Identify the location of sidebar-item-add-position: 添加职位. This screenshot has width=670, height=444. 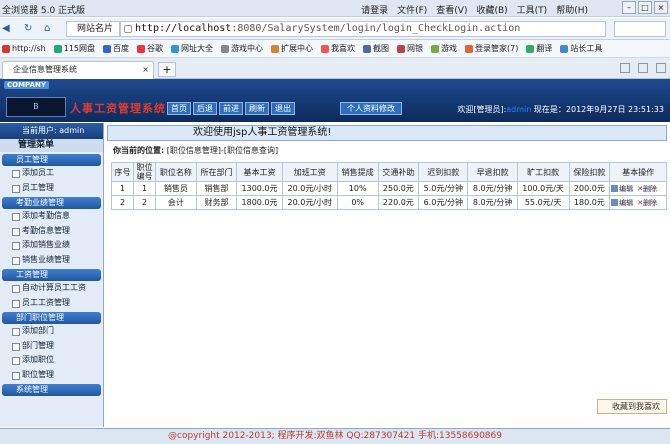
(51, 360).